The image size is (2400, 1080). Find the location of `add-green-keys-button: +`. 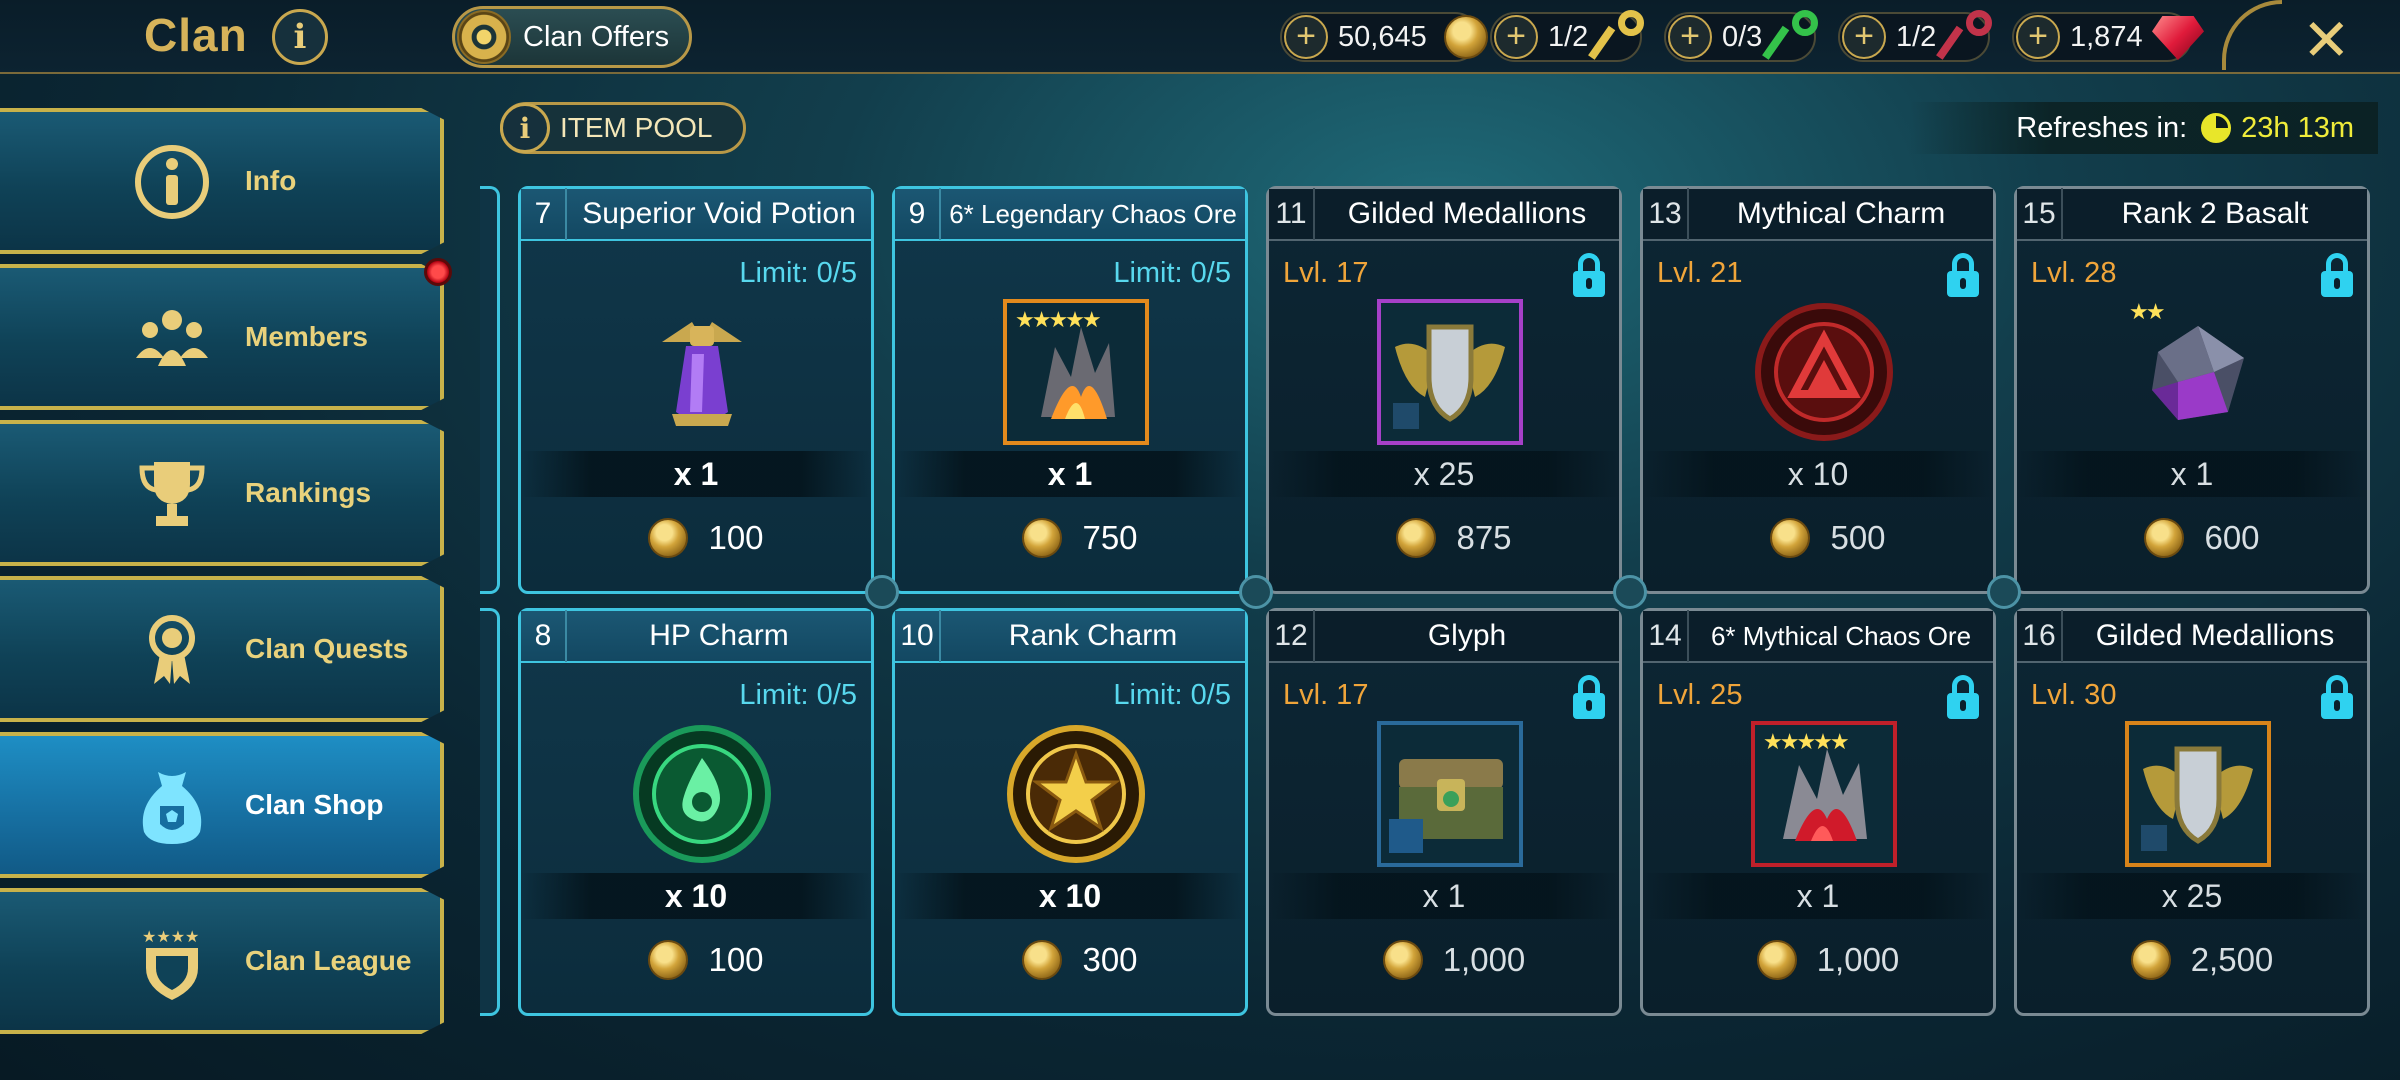

add-green-keys-button: + is located at coordinates (1690, 37).